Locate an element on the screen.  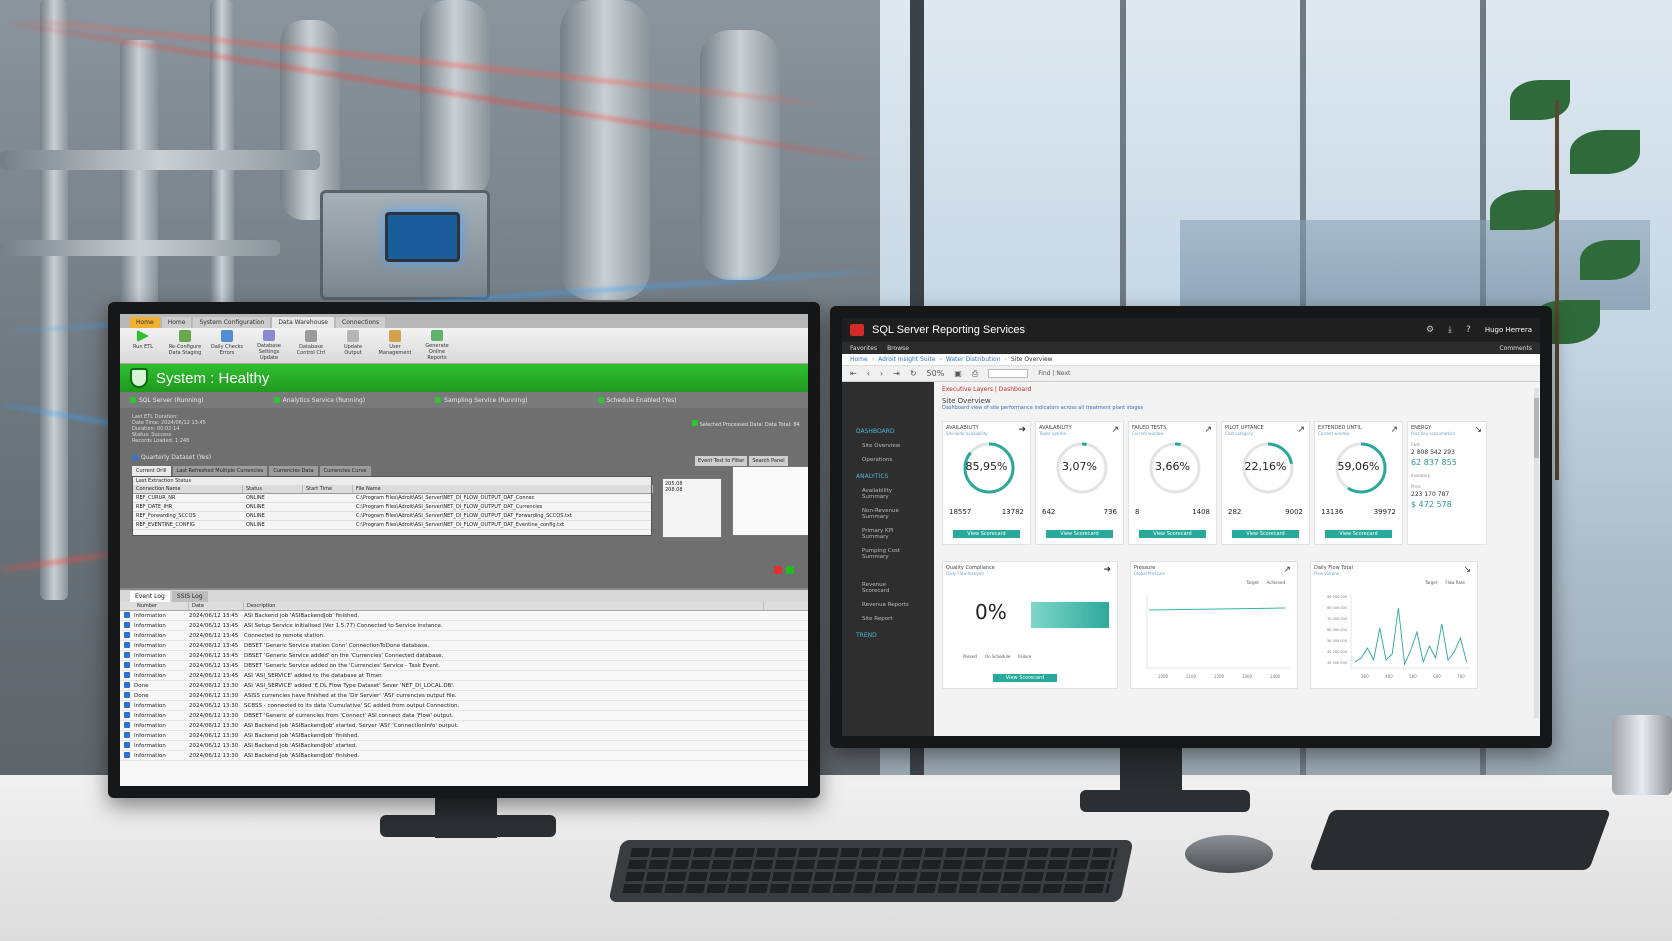
tab-event-log: Event Log is located at coordinates (150, 596).